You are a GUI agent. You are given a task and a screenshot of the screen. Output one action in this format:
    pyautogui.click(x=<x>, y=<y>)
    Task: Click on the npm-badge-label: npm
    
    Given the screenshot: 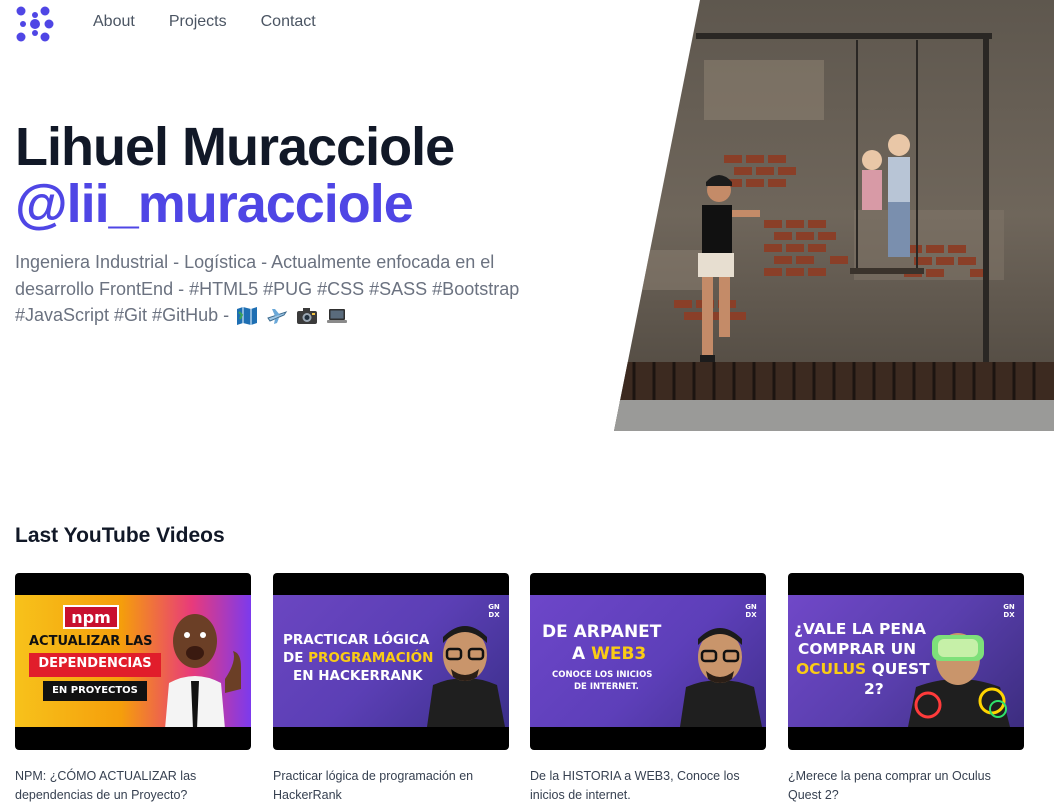 What is the action you would take?
    pyautogui.click(x=91, y=617)
    